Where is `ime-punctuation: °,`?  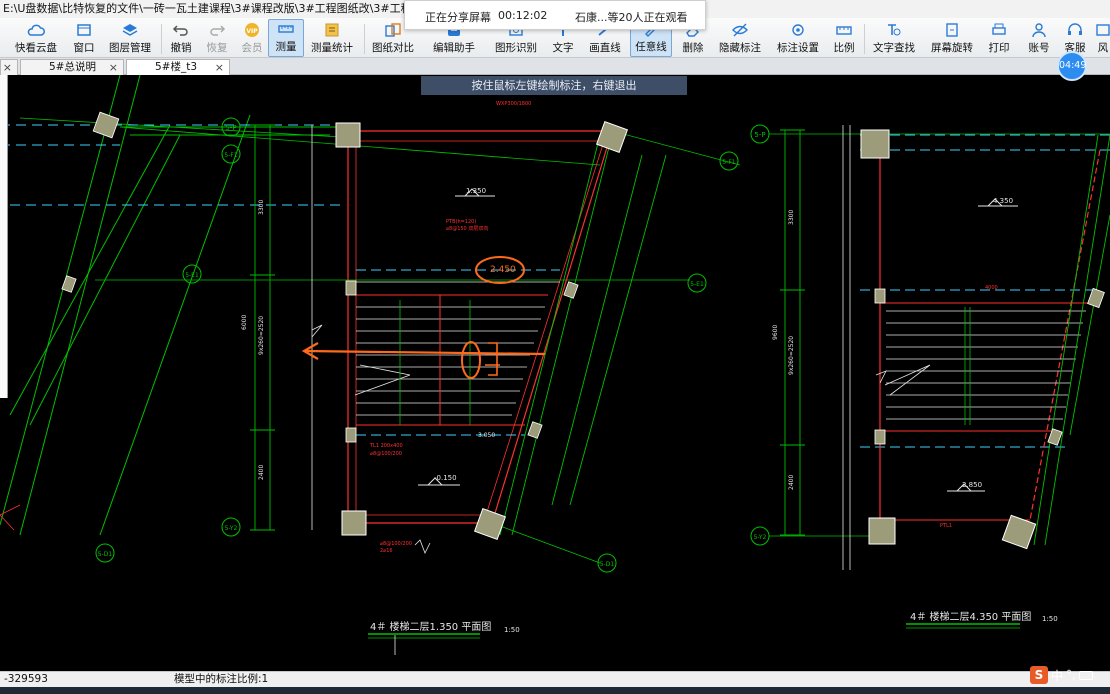 ime-punctuation: °, is located at coordinates (1071, 675).